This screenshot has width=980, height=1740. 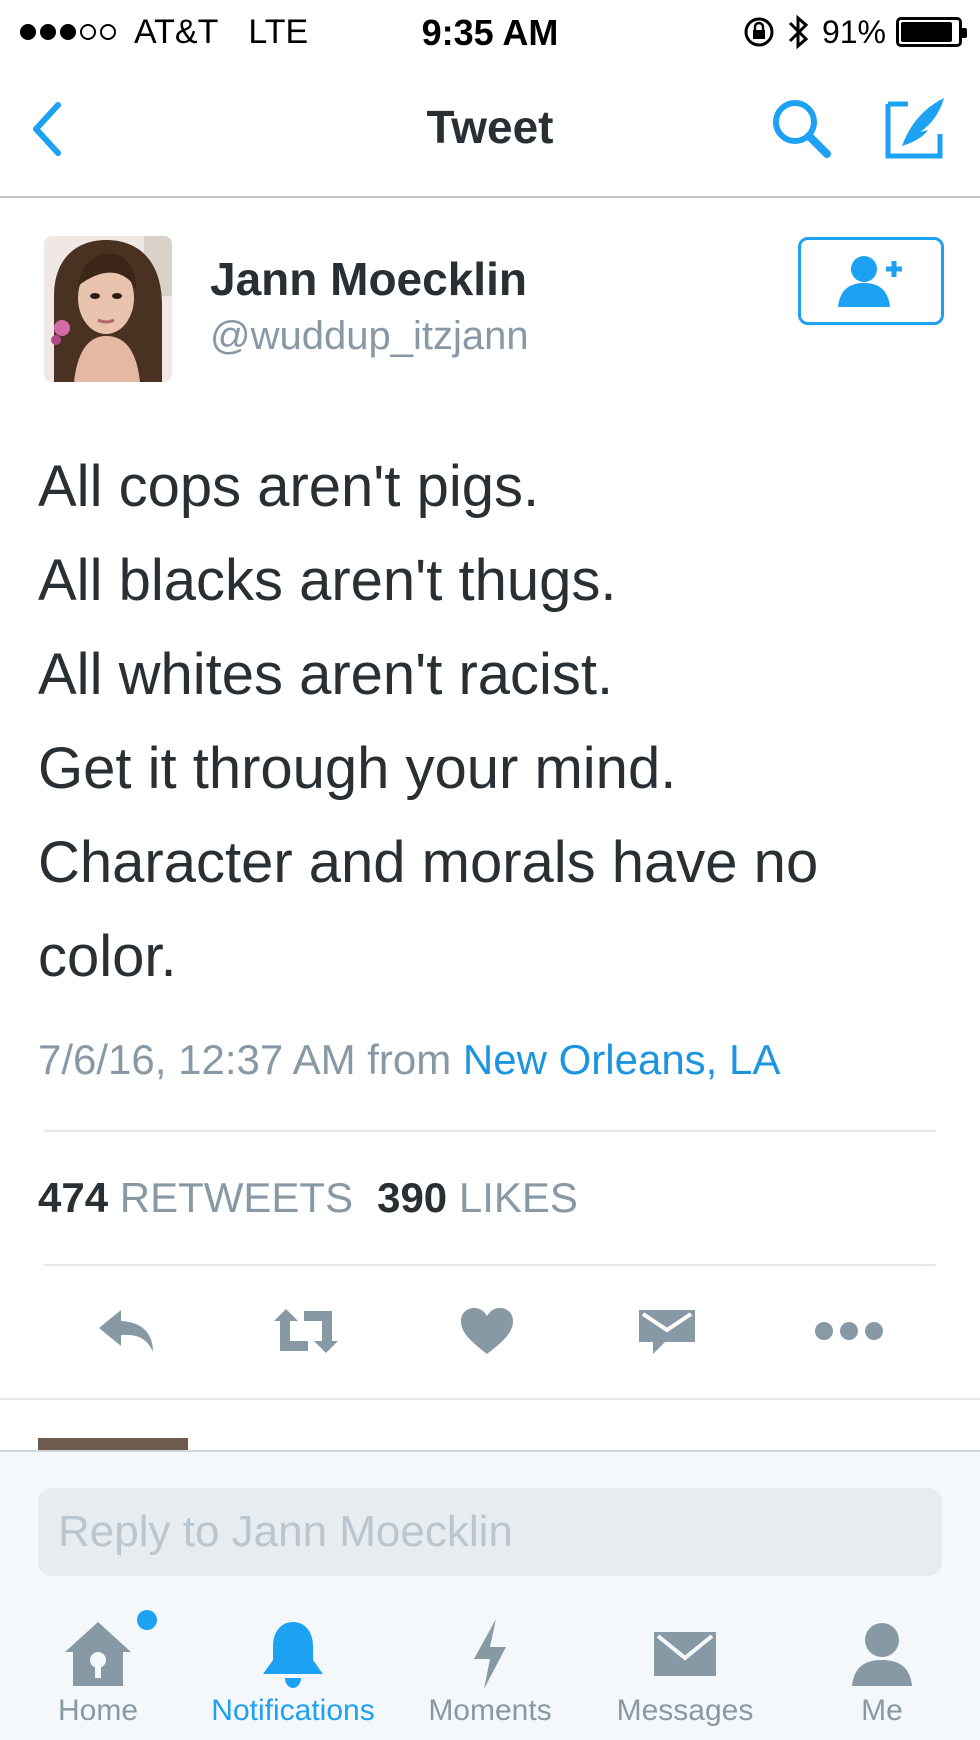 I want to click on battery-percent: 91%, so click(x=853, y=31).